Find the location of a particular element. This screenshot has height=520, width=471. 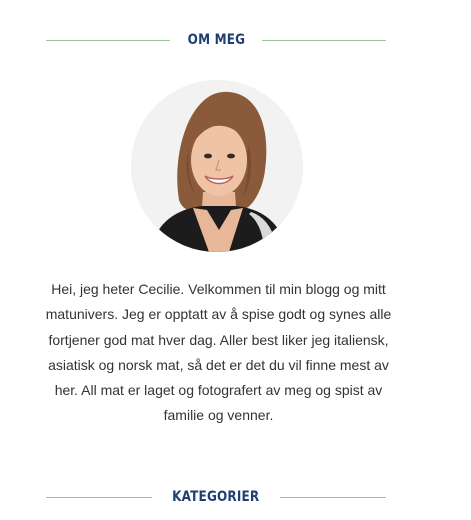

categories-heading-title: KATEGORIER is located at coordinates (216, 497).